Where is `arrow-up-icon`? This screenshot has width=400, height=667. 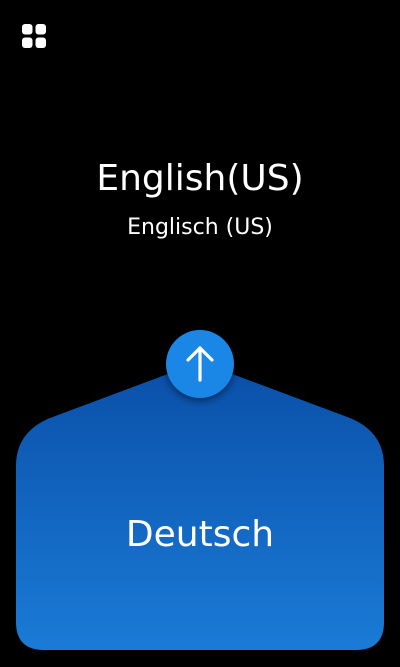 arrow-up-icon is located at coordinates (200, 364).